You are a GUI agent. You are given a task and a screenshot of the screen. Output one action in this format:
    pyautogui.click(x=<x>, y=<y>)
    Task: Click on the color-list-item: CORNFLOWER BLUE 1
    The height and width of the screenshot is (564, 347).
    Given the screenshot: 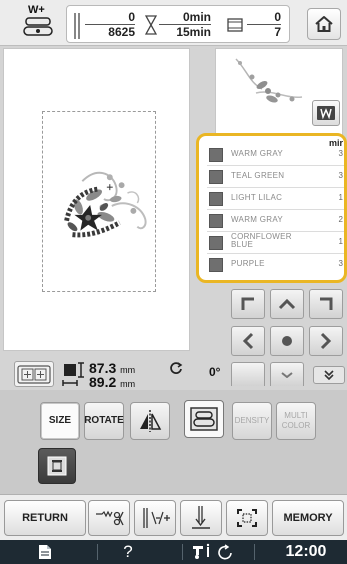 What is the action you would take?
    pyautogui.click(x=275, y=243)
    